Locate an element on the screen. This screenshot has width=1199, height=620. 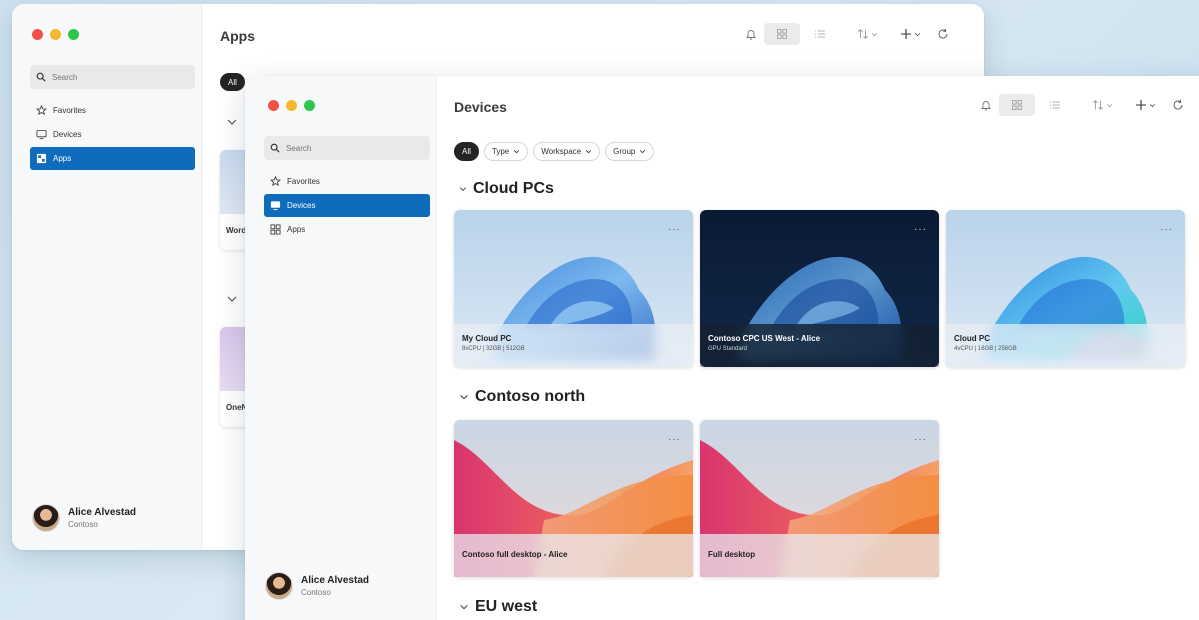
device-name: Full desktop is located at coordinates (732, 554).